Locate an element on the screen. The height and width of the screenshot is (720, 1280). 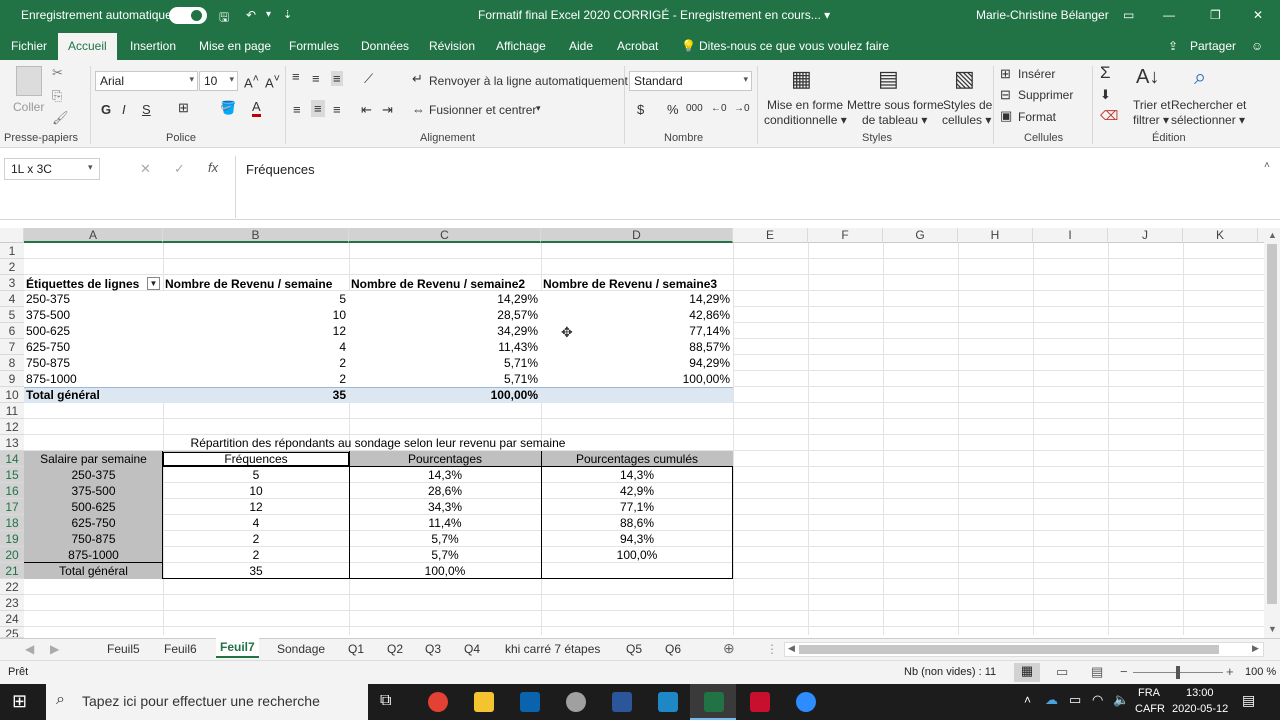
prev-sheet-icon: ◀ is located at coordinates (29, 649).